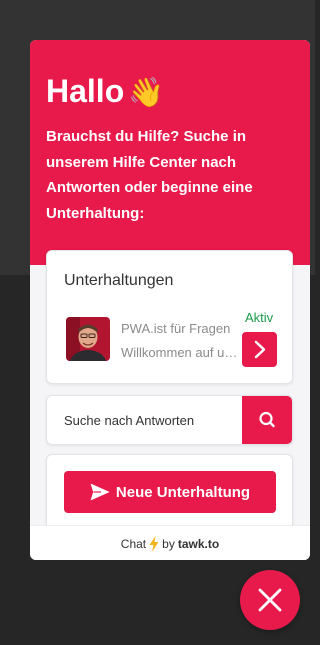 The height and width of the screenshot is (645, 320). I want to click on search-icon, so click(267, 419).